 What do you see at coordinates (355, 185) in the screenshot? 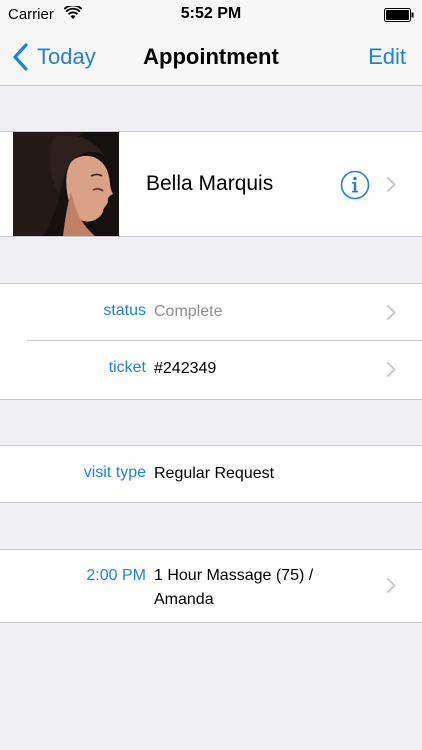
I see `info-icon` at bounding box center [355, 185].